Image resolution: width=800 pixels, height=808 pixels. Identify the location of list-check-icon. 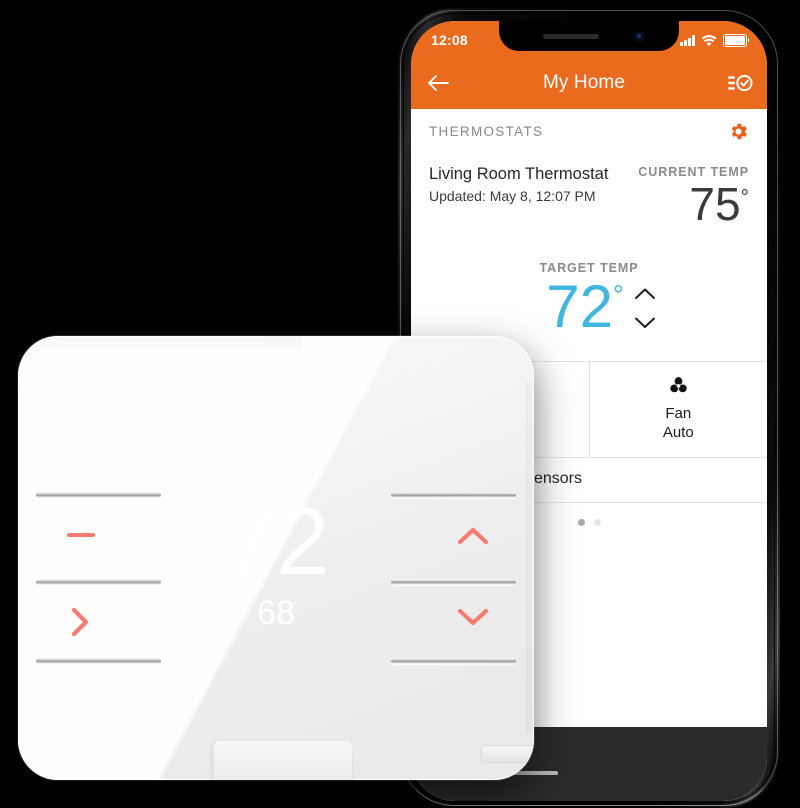
(740, 83).